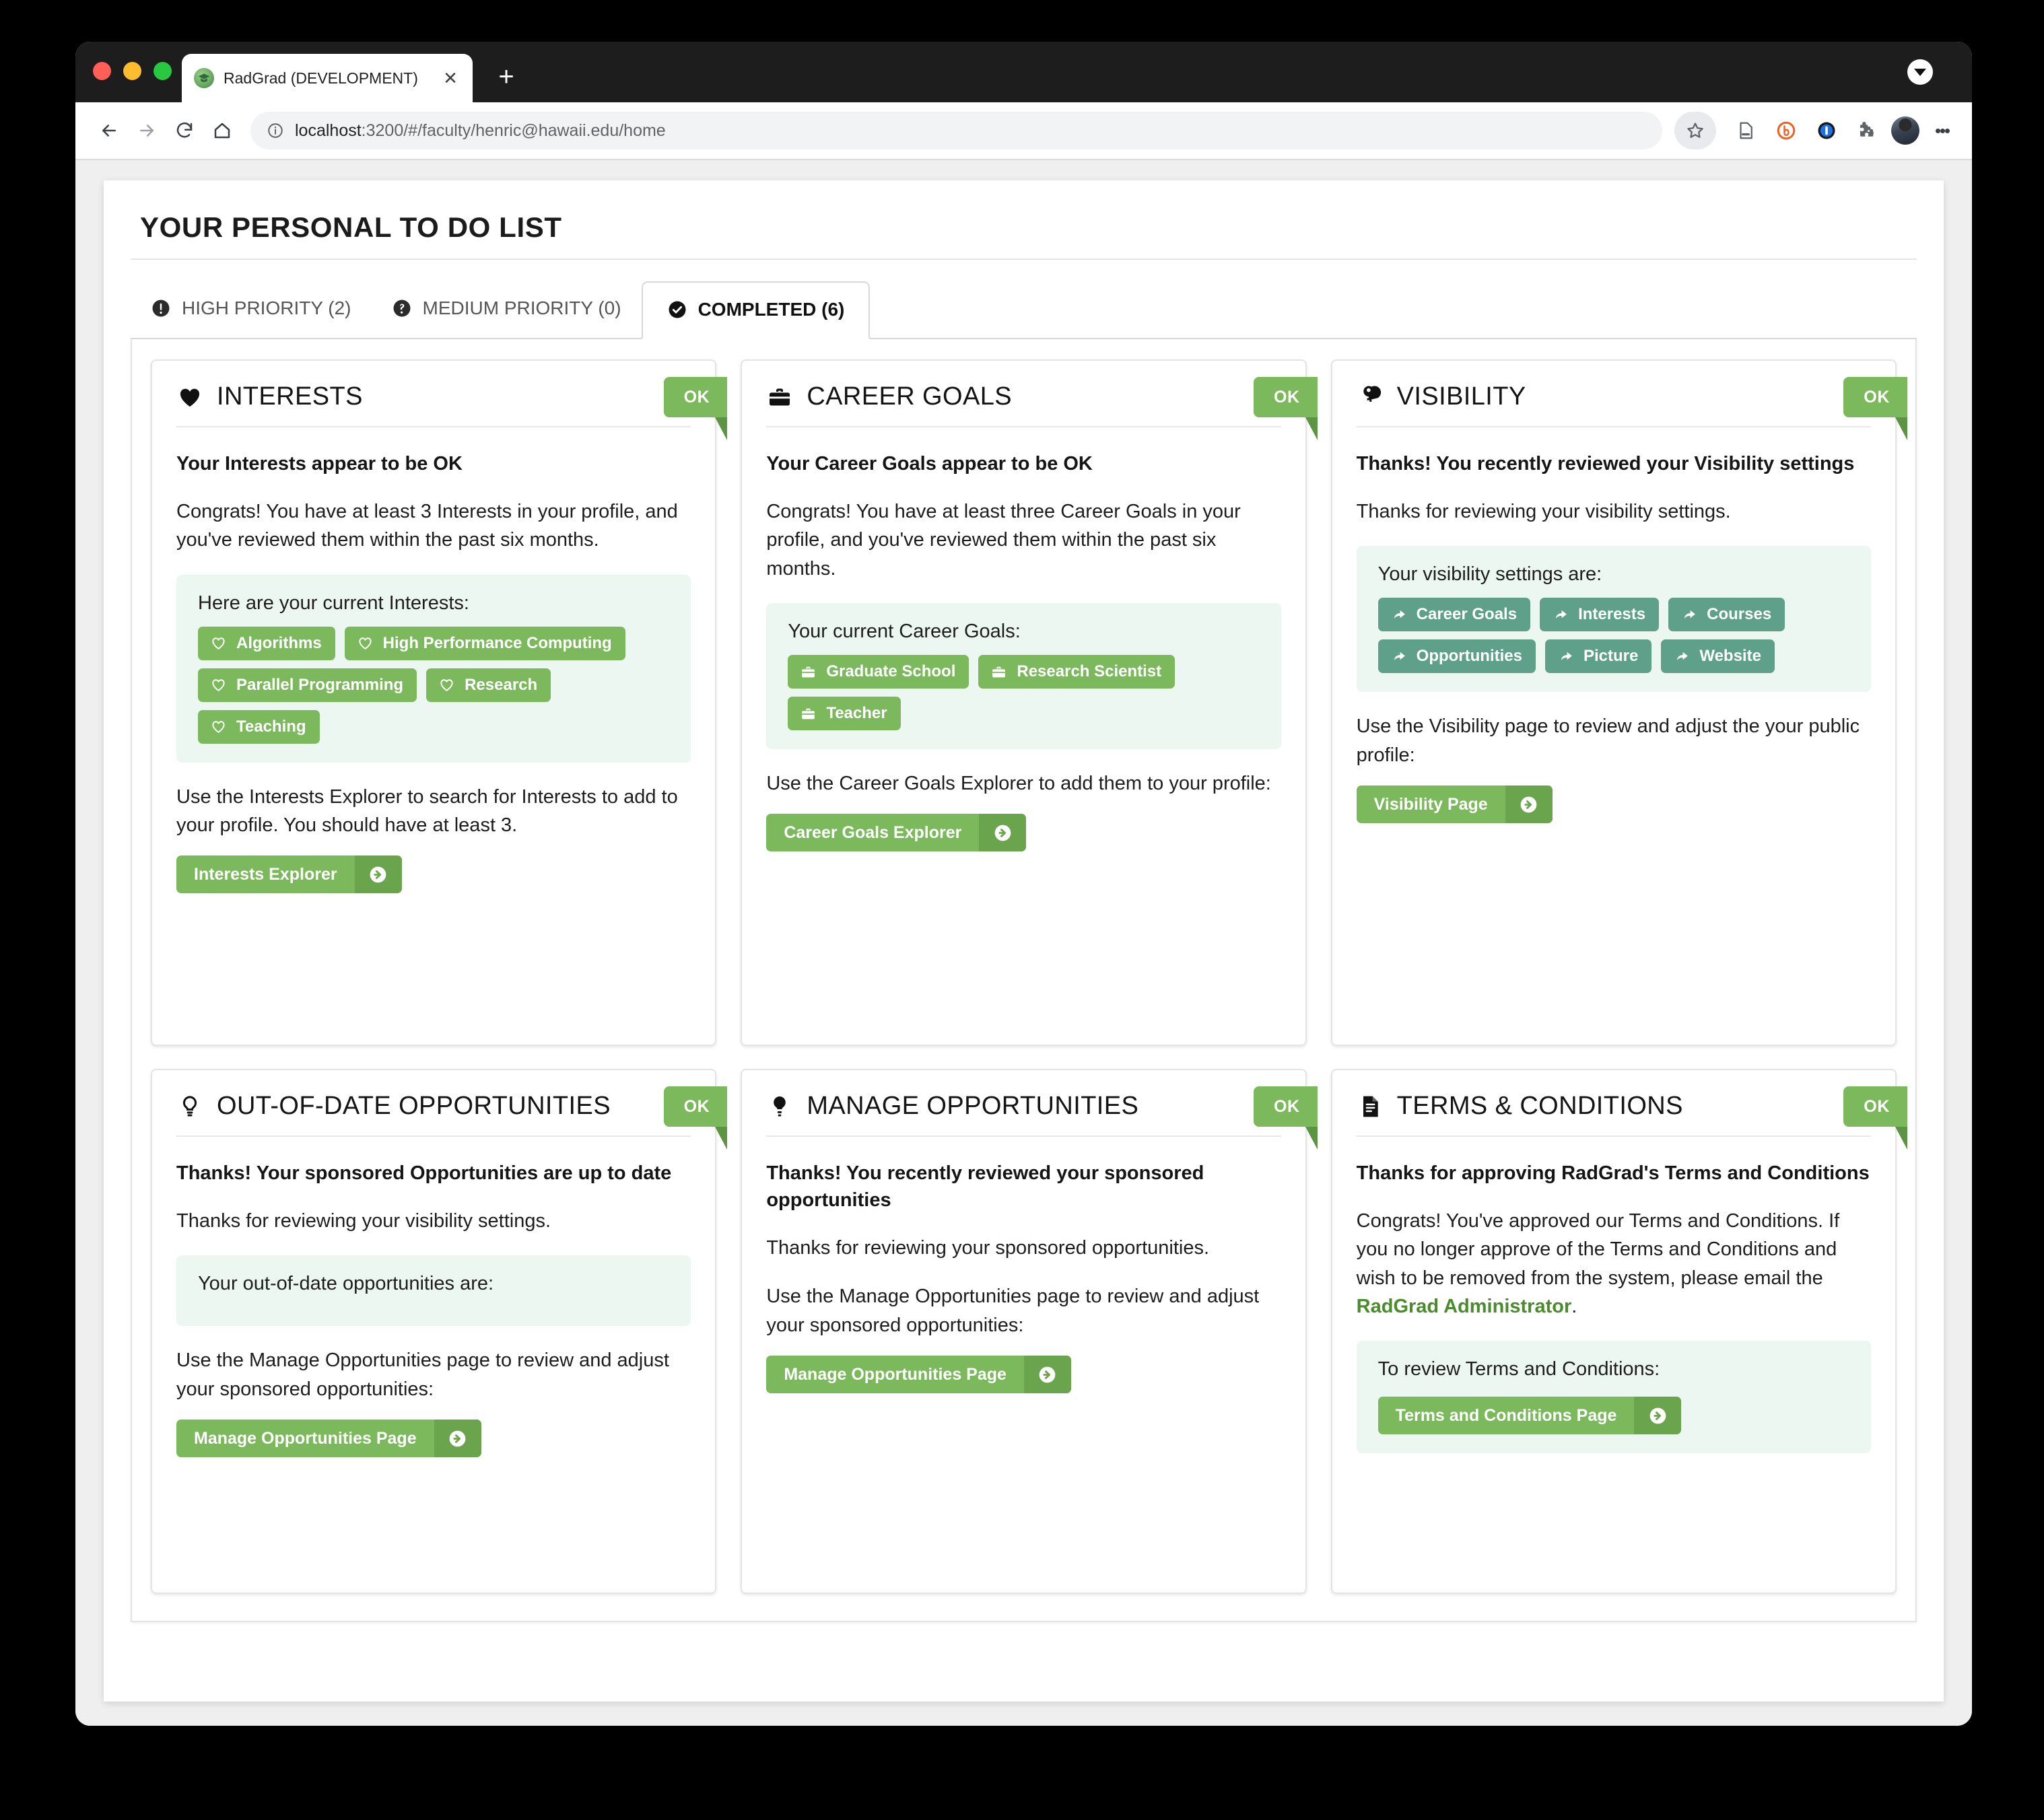  What do you see at coordinates (1077, 672) in the screenshot?
I see `career-goal-chip: Research Scientist` at bounding box center [1077, 672].